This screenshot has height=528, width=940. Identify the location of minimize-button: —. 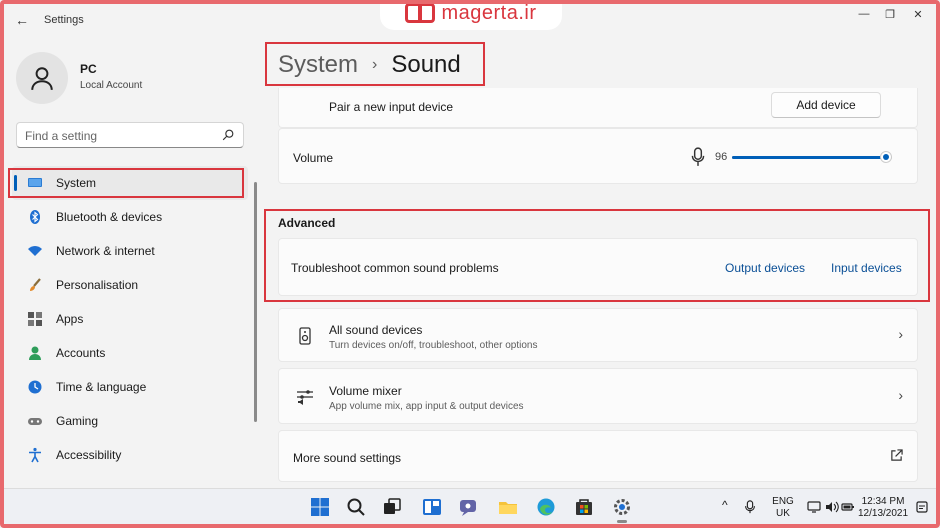
(864, 14).